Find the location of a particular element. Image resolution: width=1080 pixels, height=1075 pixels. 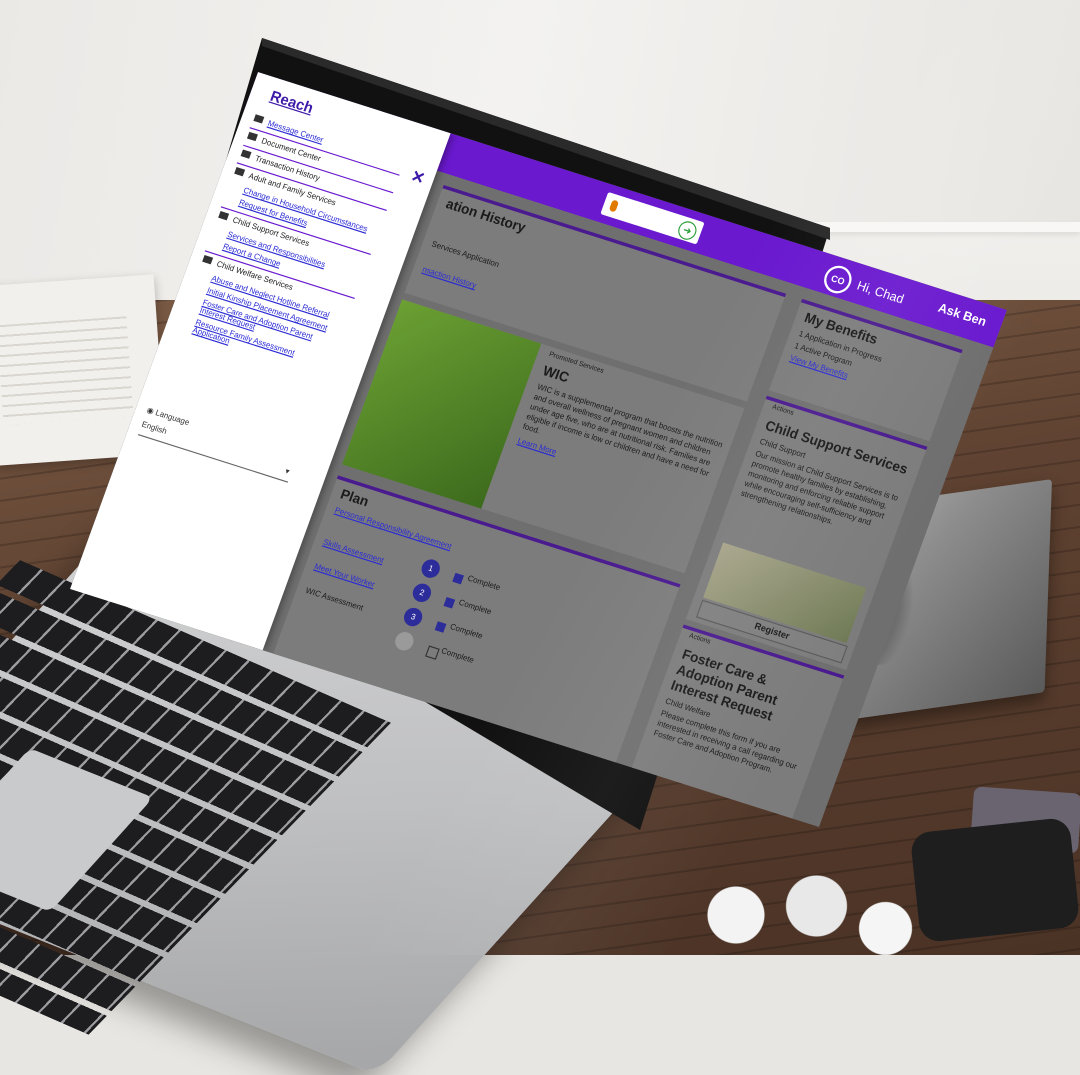

family-icon is located at coordinates (240, 172).